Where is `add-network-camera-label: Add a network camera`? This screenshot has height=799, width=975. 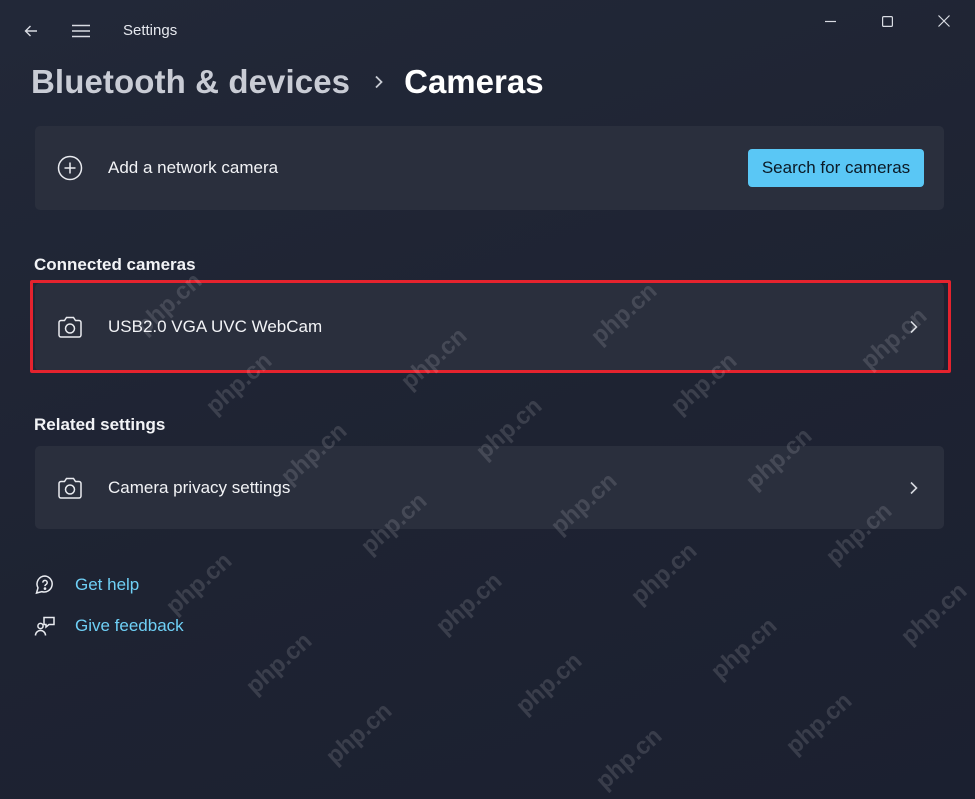 add-network-camera-label: Add a network camera is located at coordinates (193, 167).